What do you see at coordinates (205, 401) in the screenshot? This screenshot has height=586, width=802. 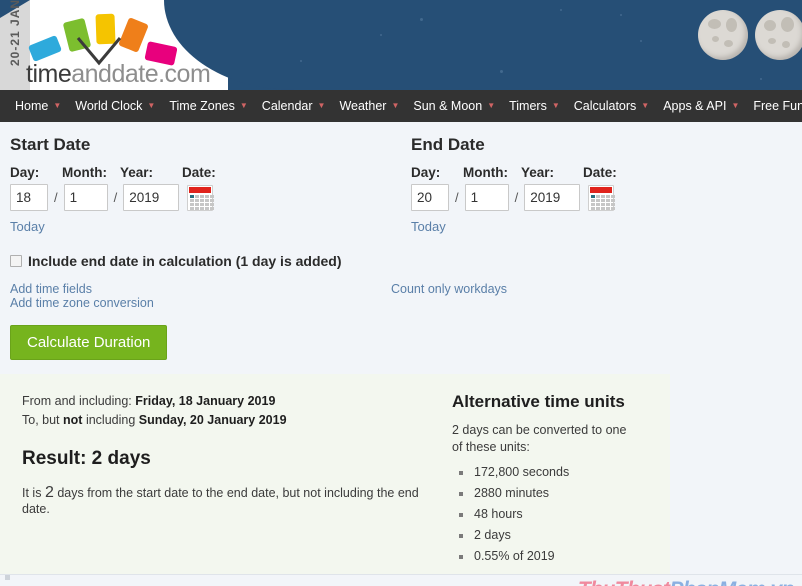 I see `result-from-date: Friday, 18 January 2019` at bounding box center [205, 401].